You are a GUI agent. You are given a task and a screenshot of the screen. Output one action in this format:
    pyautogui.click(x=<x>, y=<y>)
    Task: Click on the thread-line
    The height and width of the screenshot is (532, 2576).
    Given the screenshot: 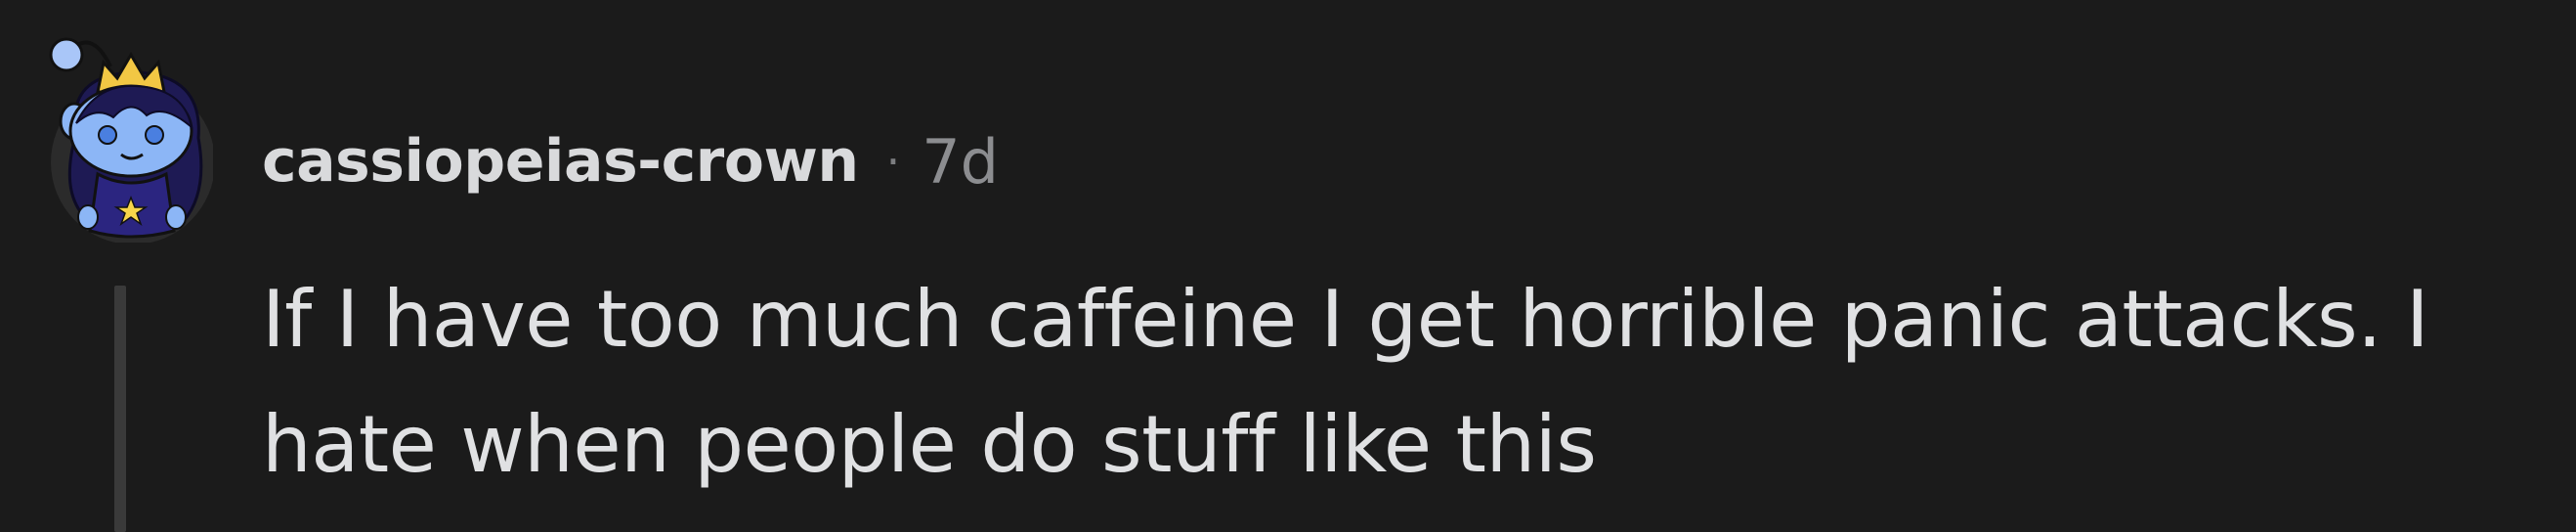 What is the action you would take?
    pyautogui.click(x=120, y=409)
    